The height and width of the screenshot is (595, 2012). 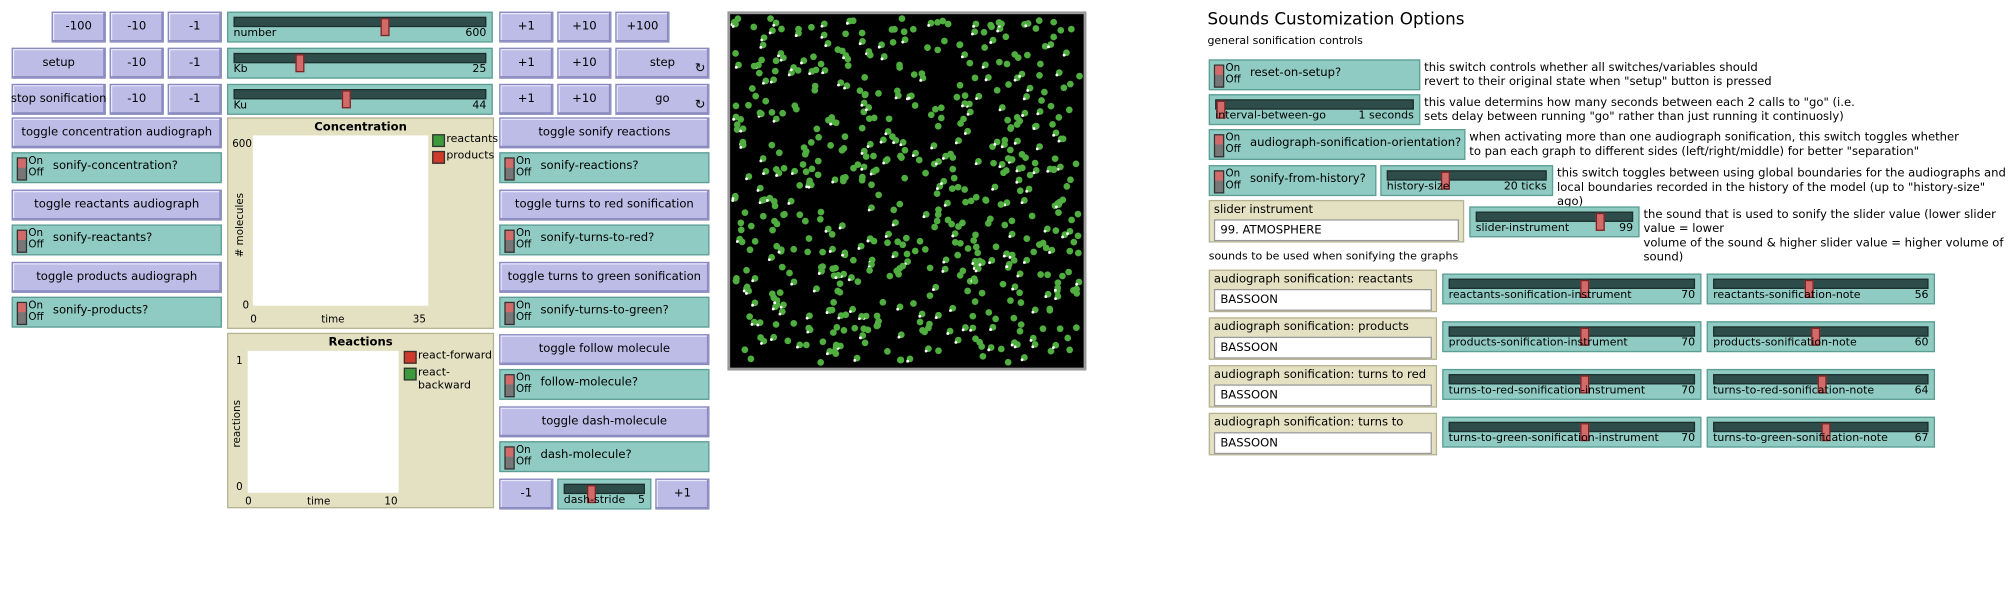 I want to click on interval-between-go-slider: interval-between-go 1 seconds, so click(x=1314, y=110).